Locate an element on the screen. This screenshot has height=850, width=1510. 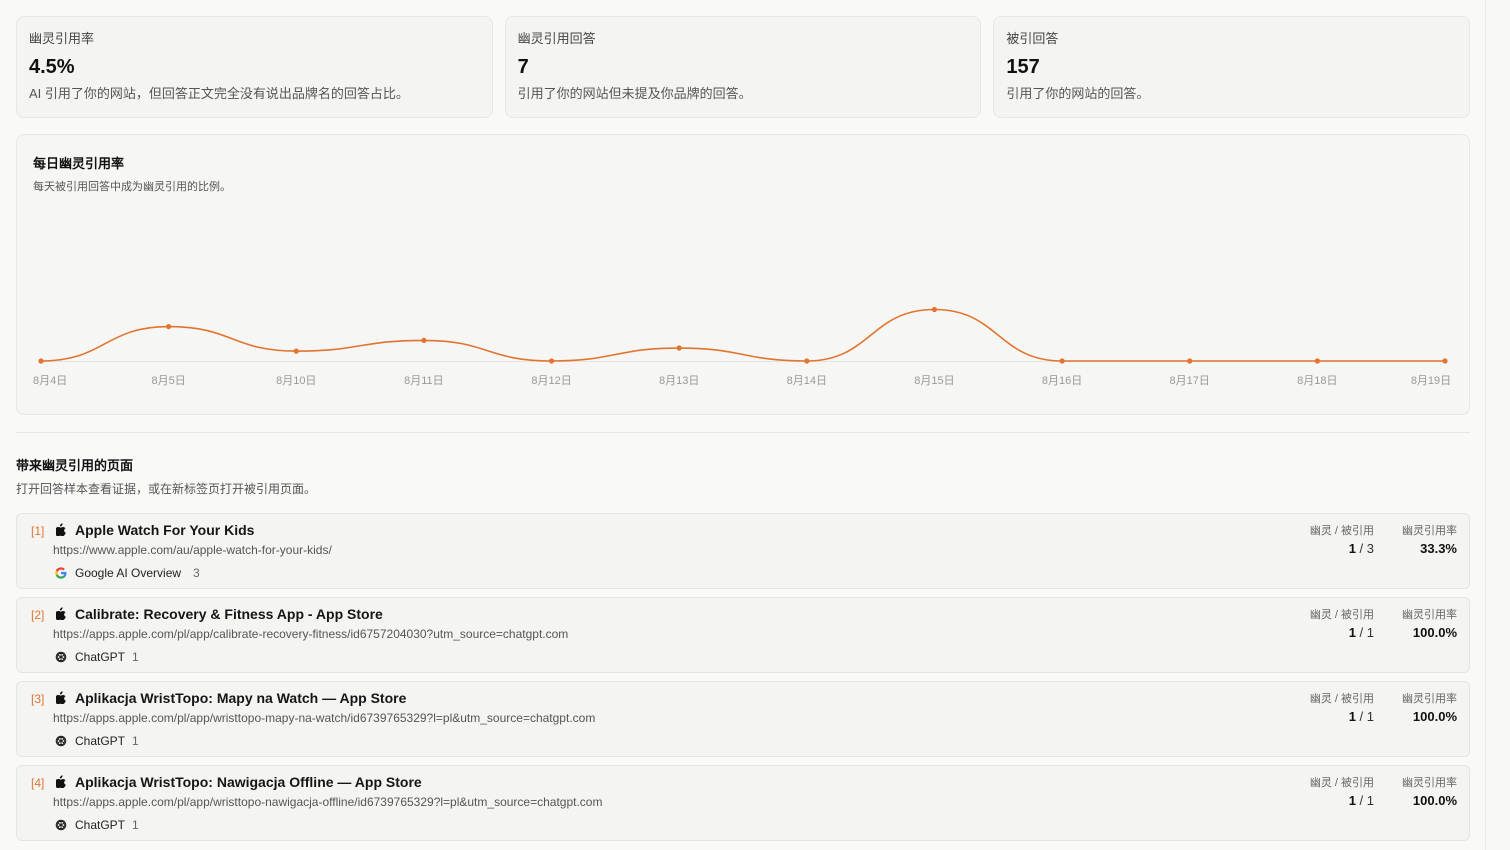
x-tick-label: 8月19日 is located at coordinates (1431, 381).